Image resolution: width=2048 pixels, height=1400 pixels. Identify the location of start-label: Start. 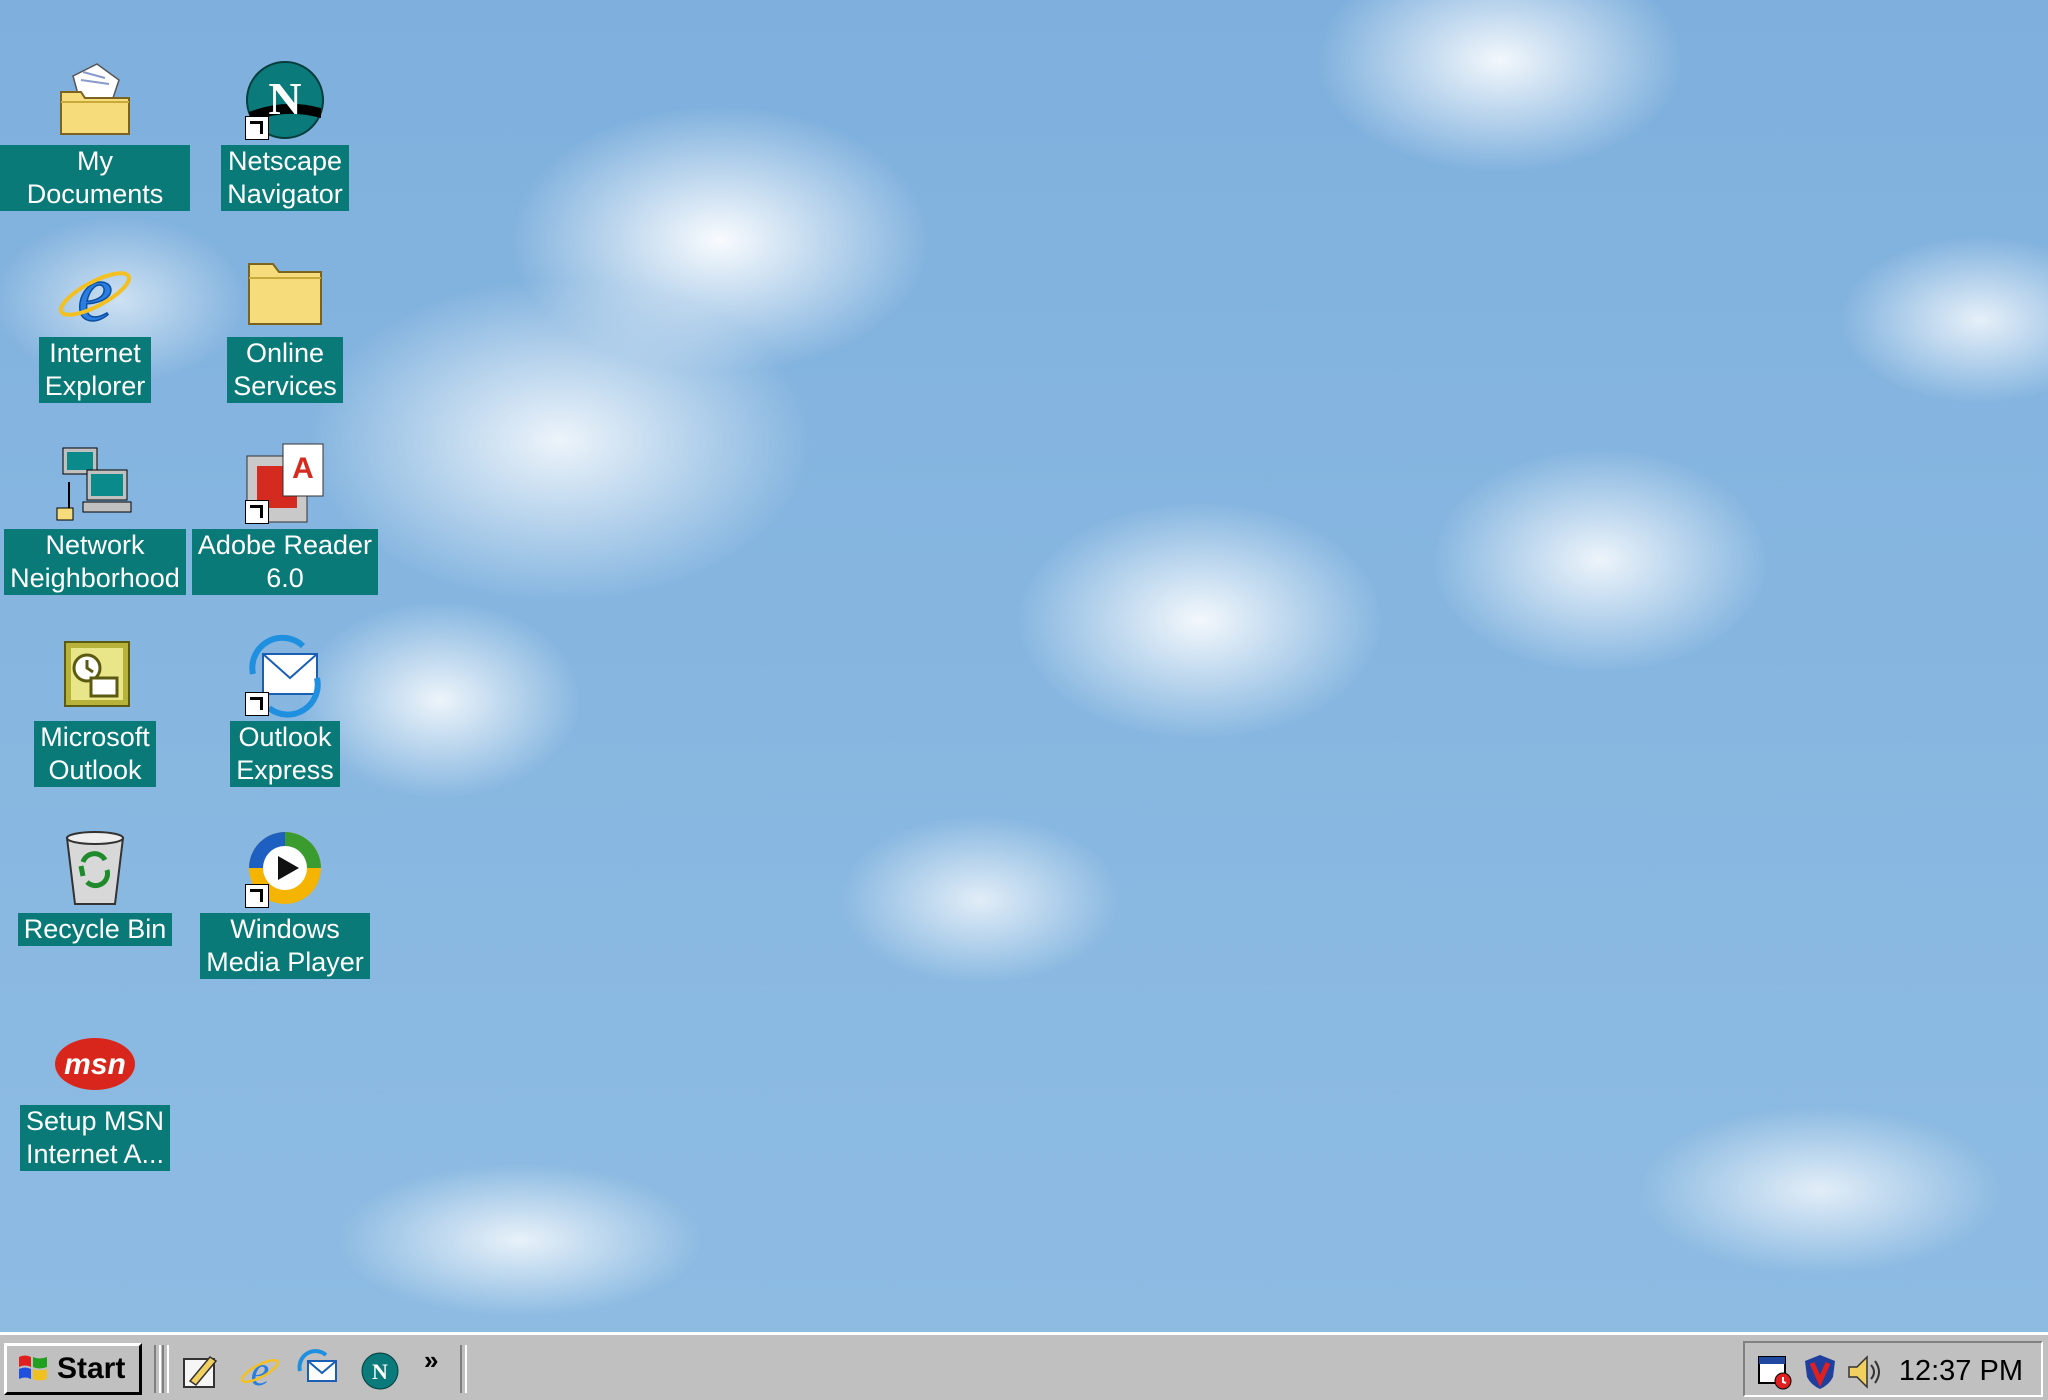
(91, 1368).